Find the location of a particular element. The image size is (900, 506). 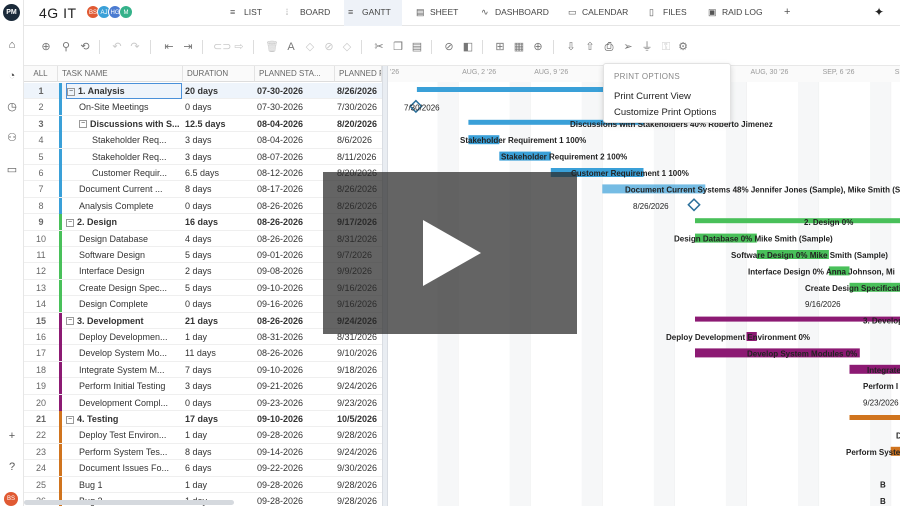

panel-toggle-icon: ◧ is located at coordinates (468, 47).